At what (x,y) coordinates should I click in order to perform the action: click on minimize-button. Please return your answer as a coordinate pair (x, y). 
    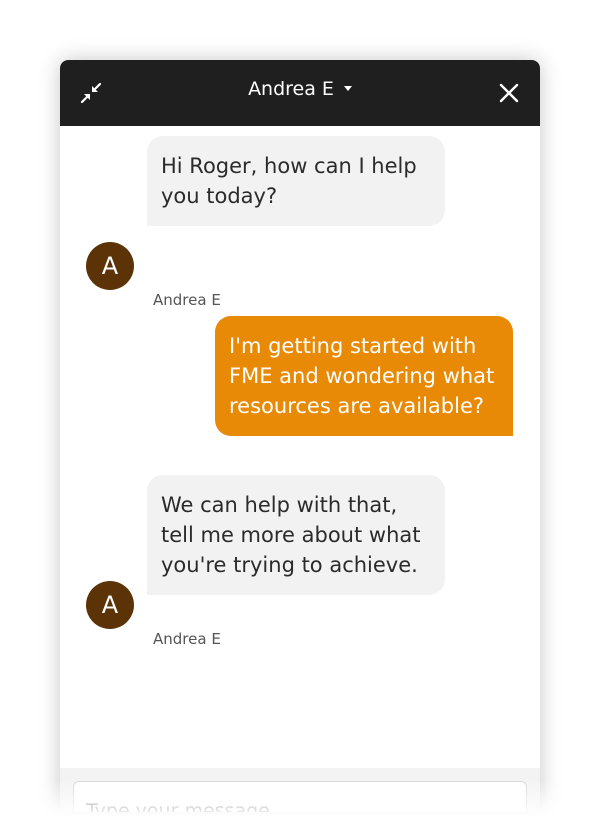
    Looking at the image, I should click on (91, 93).